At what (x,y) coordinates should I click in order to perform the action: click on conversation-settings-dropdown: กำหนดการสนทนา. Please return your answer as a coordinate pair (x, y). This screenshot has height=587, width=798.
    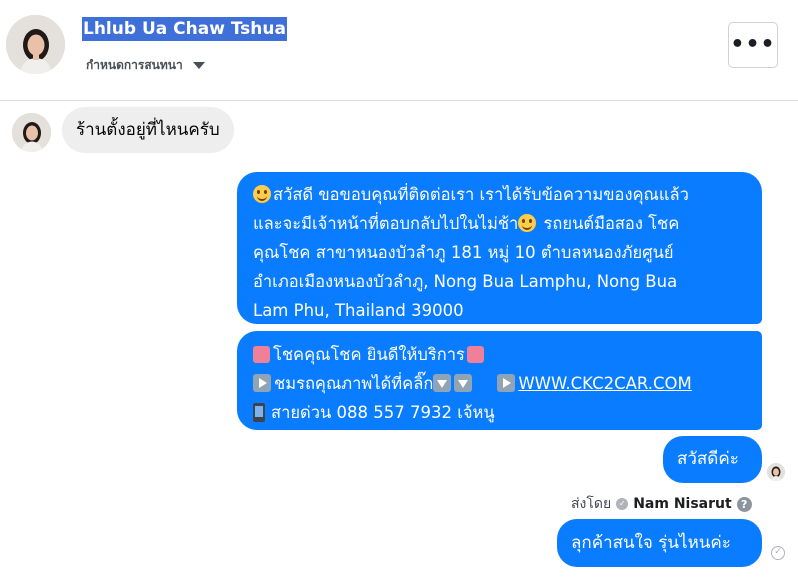
    Looking at the image, I should click on (145, 65).